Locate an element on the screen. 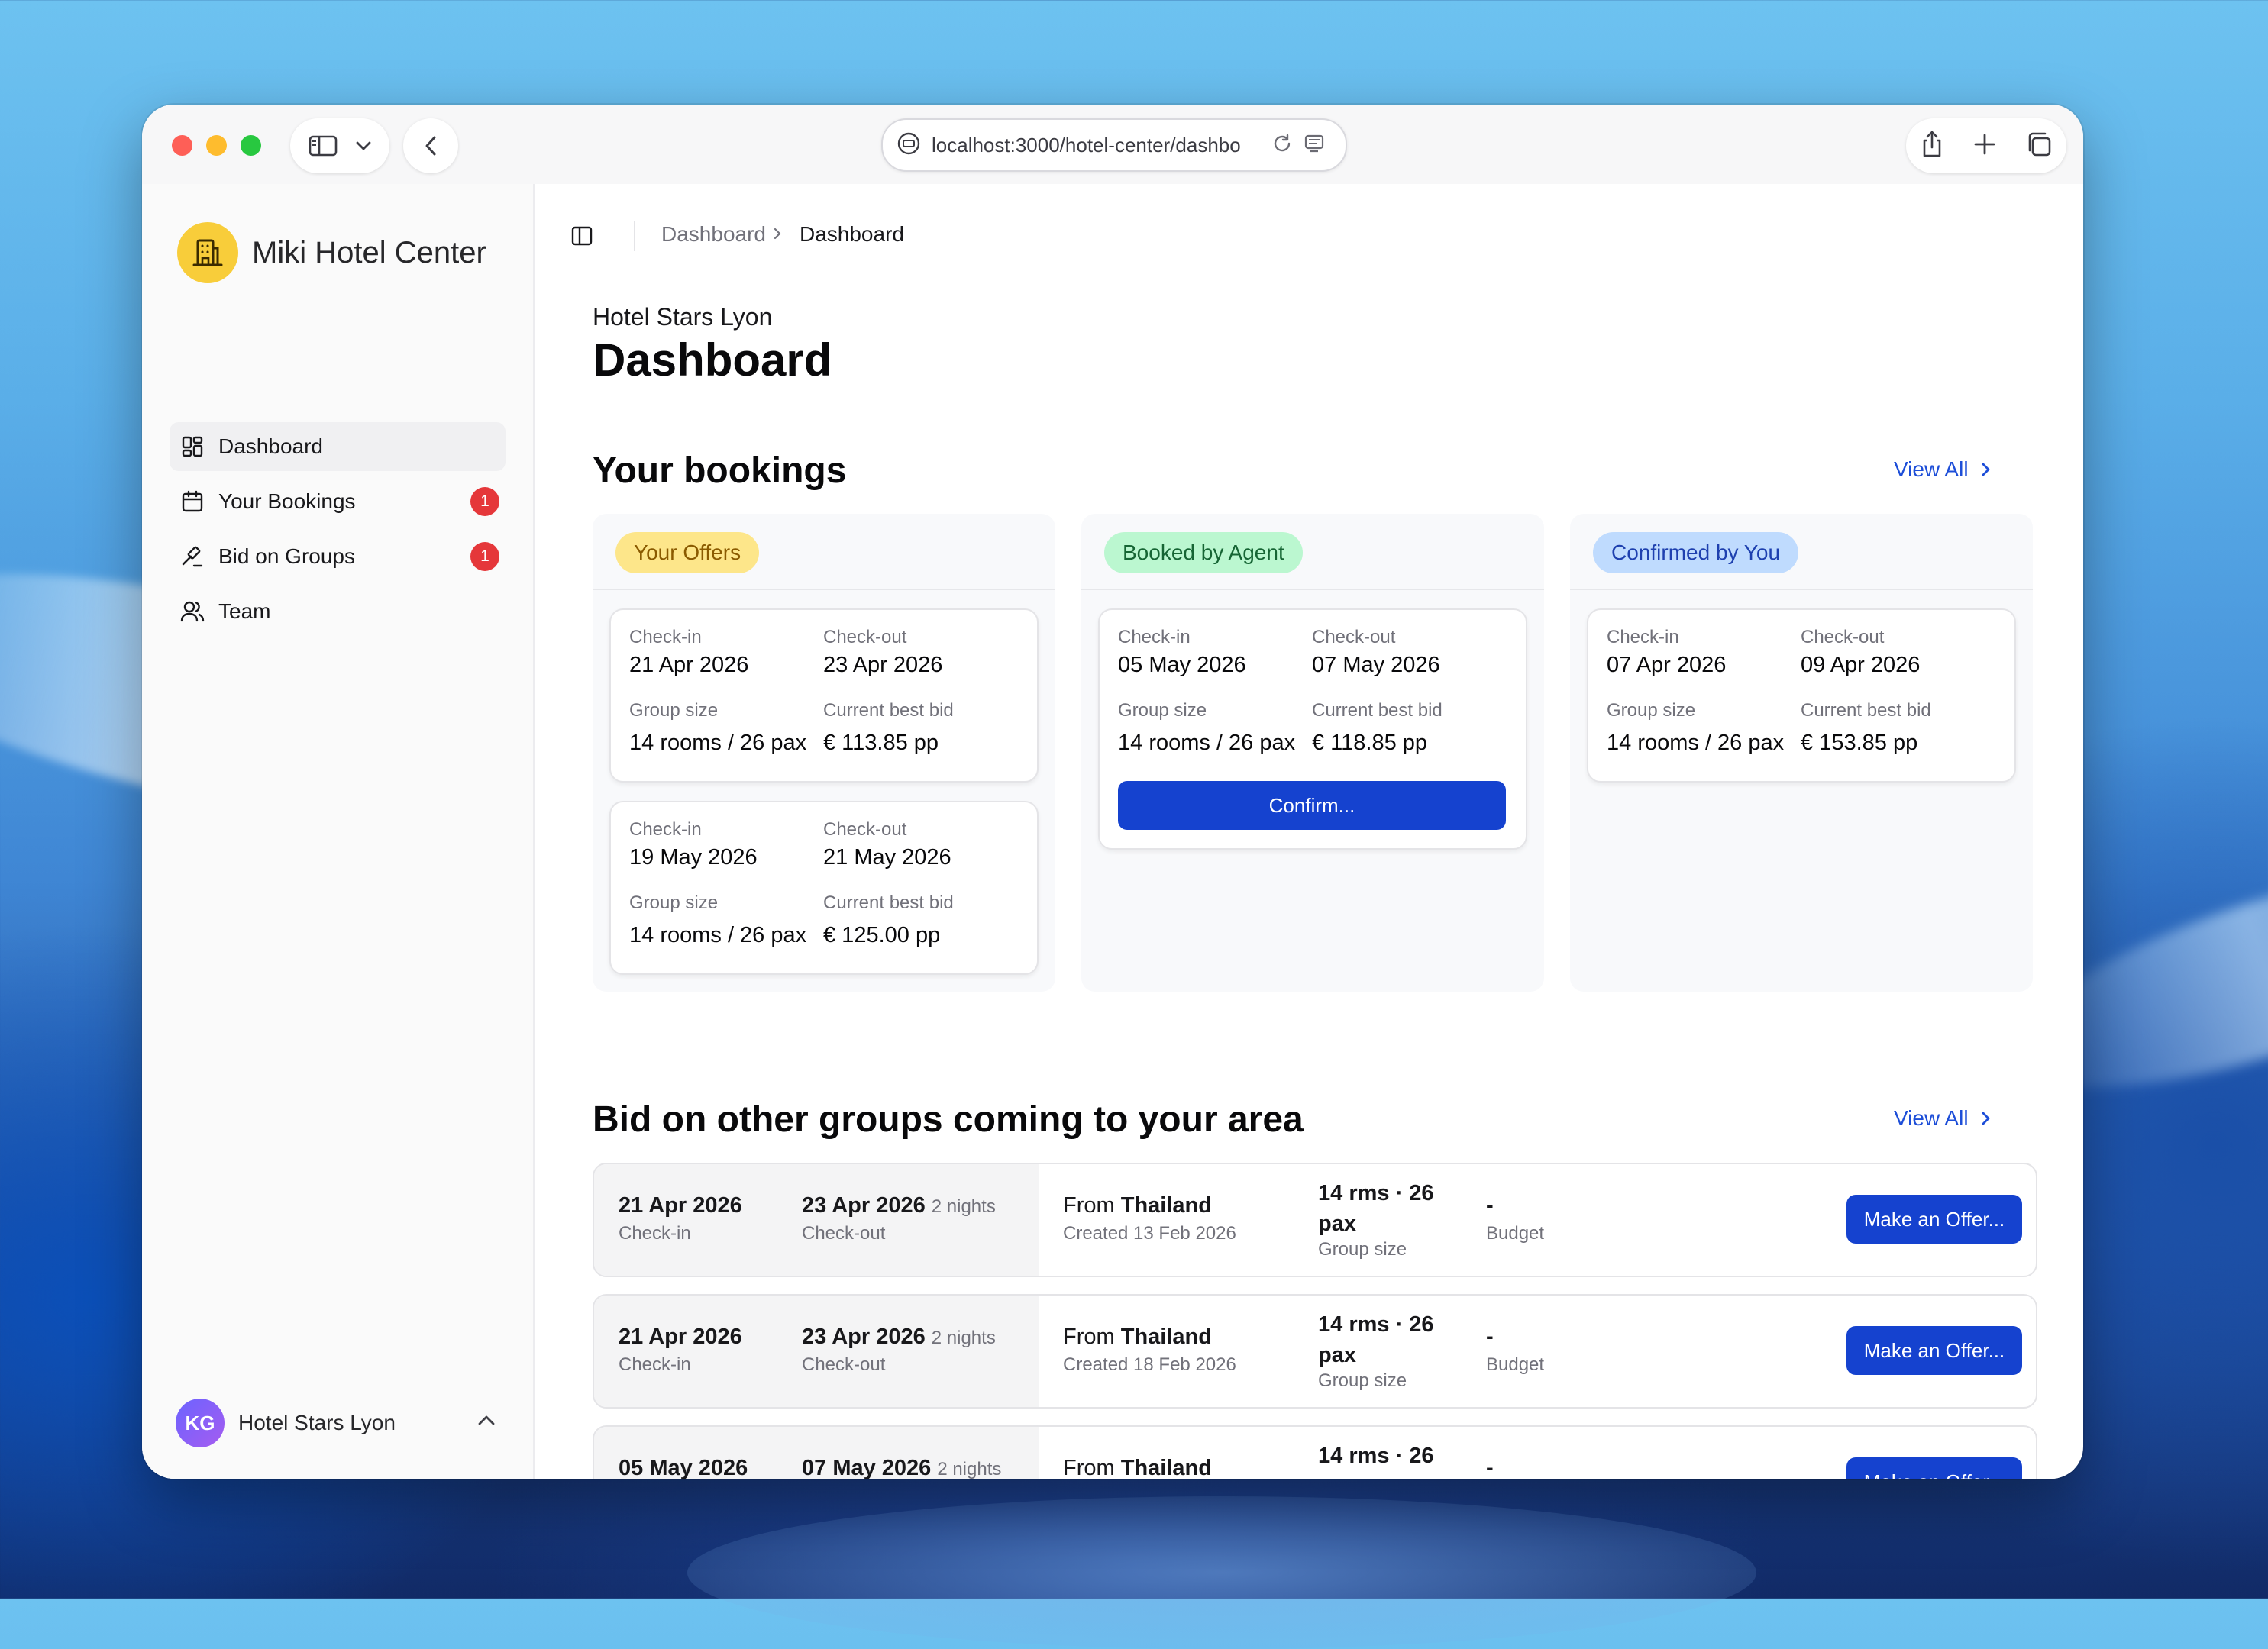  best-bid-value: € 113.85 pp is located at coordinates (881, 743).